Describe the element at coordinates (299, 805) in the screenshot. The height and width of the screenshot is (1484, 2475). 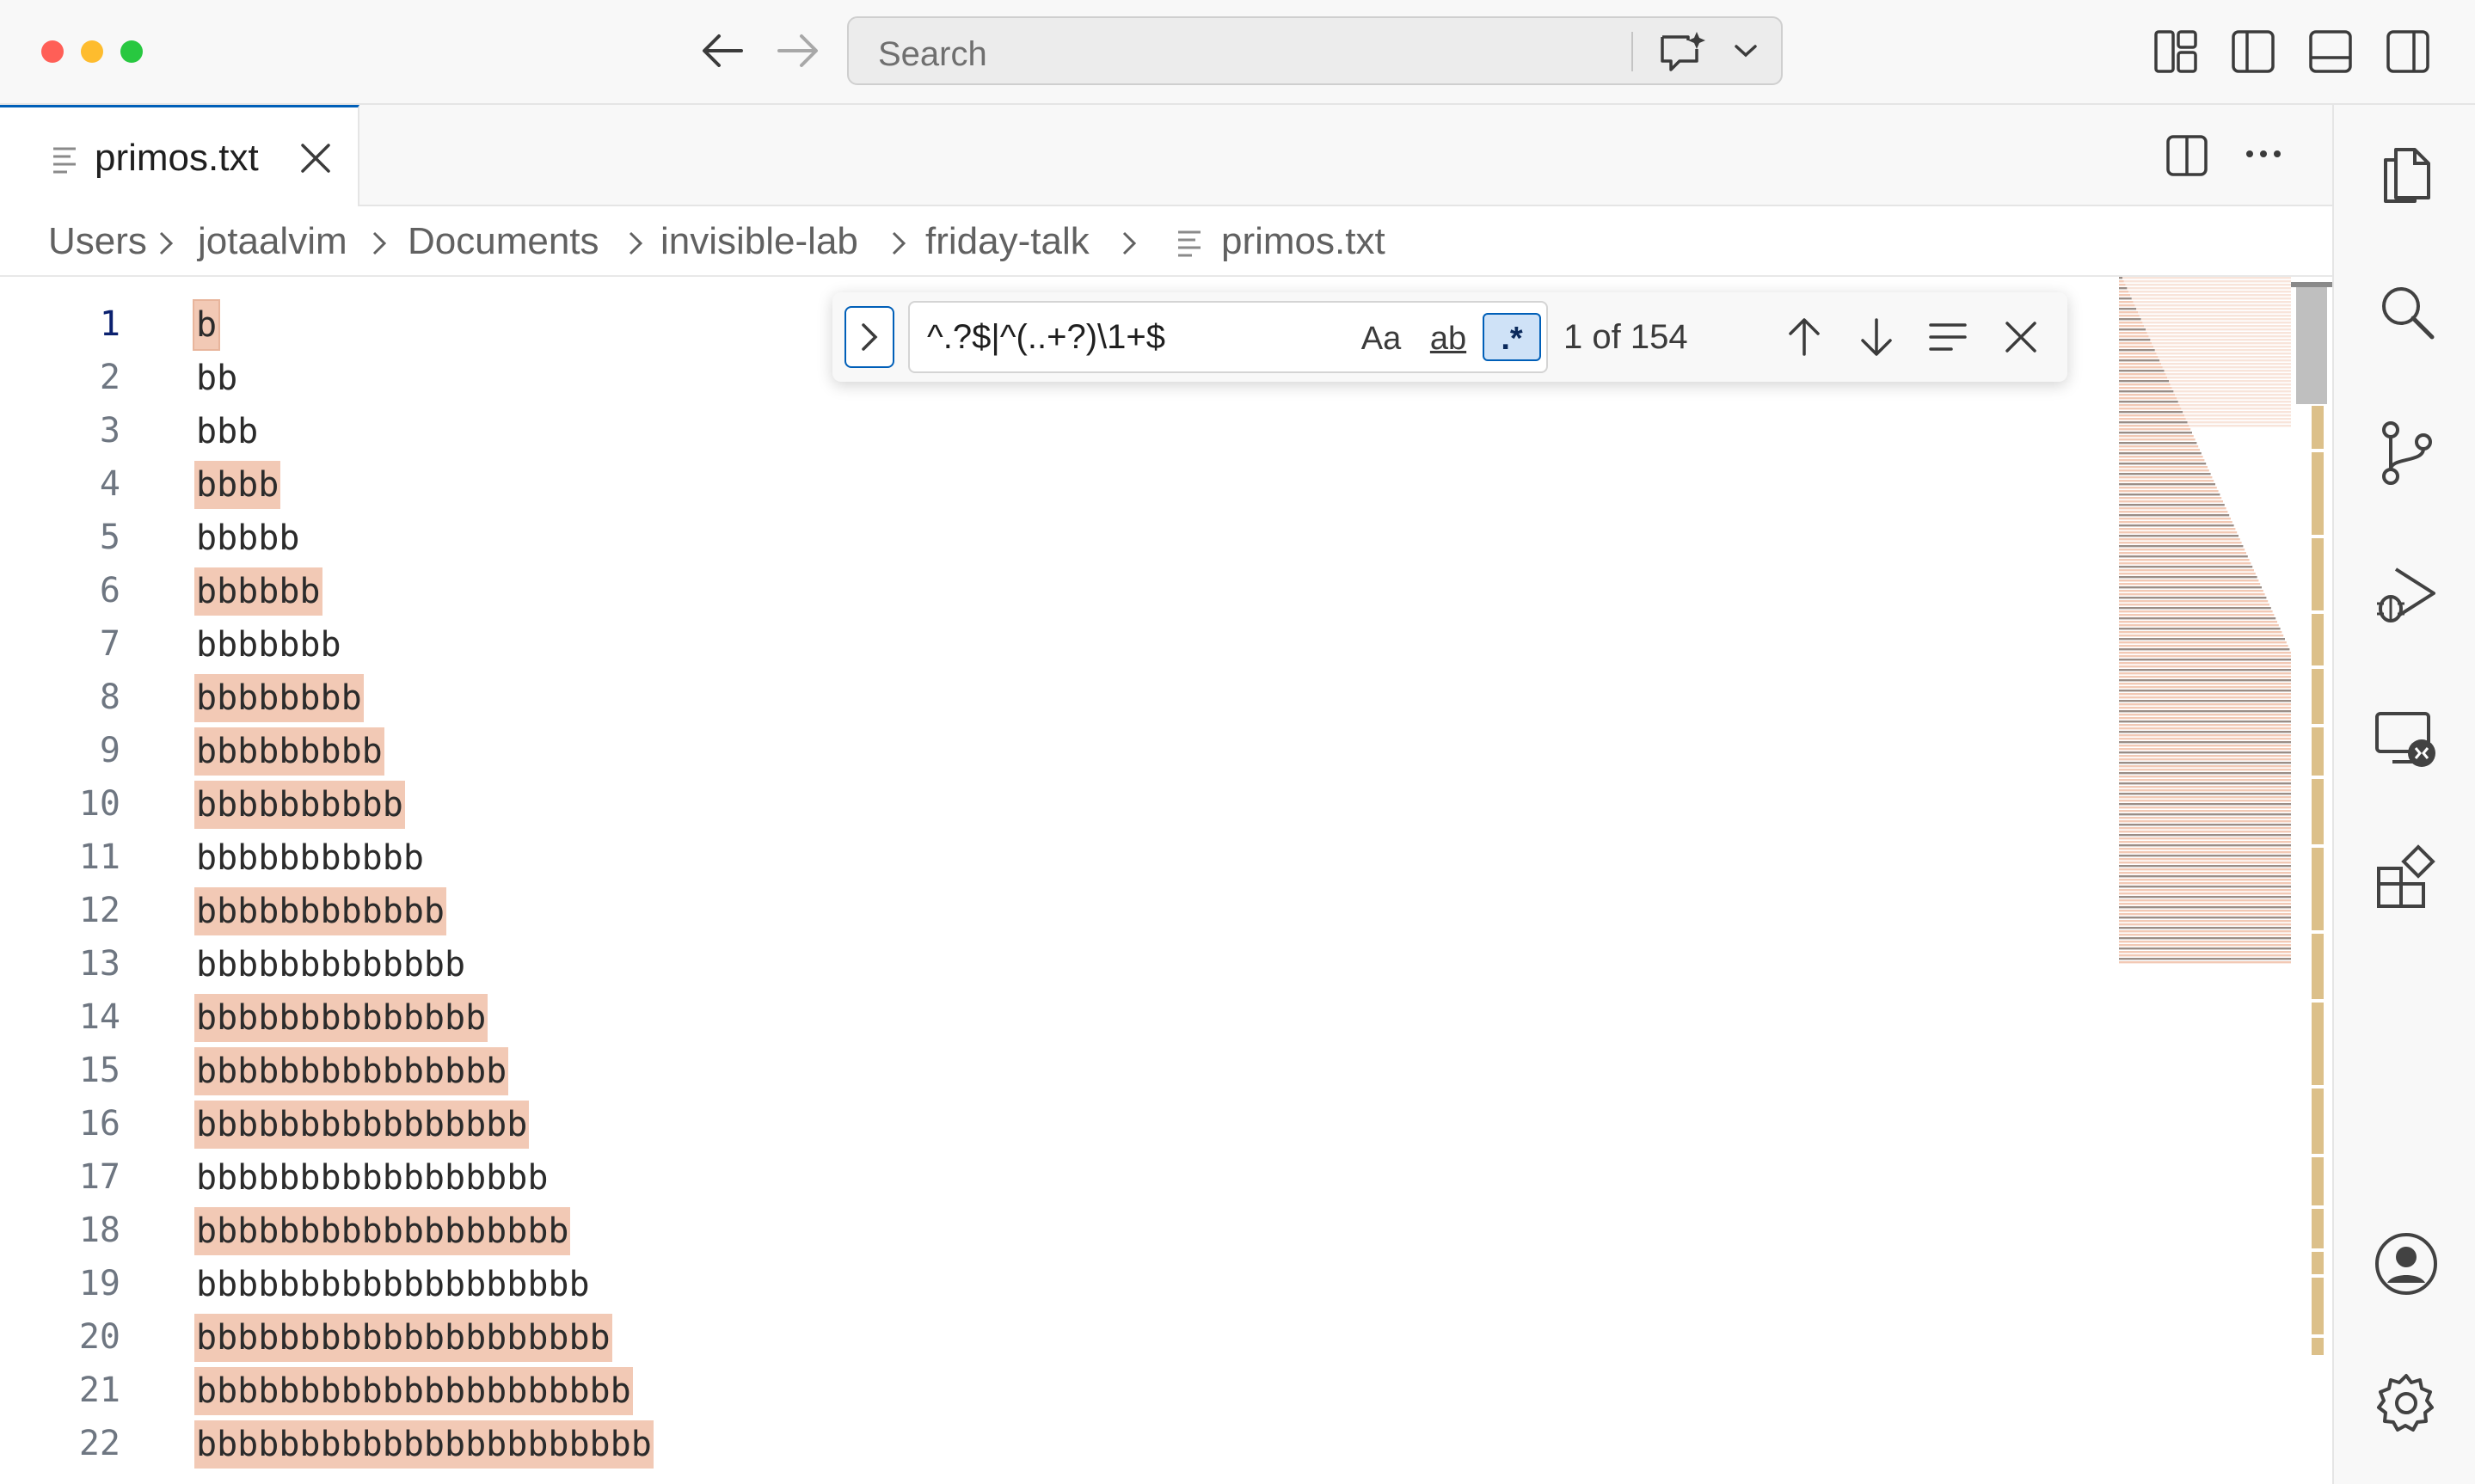
I see `match-highlight-text: bbbbbbbbbb` at that location.